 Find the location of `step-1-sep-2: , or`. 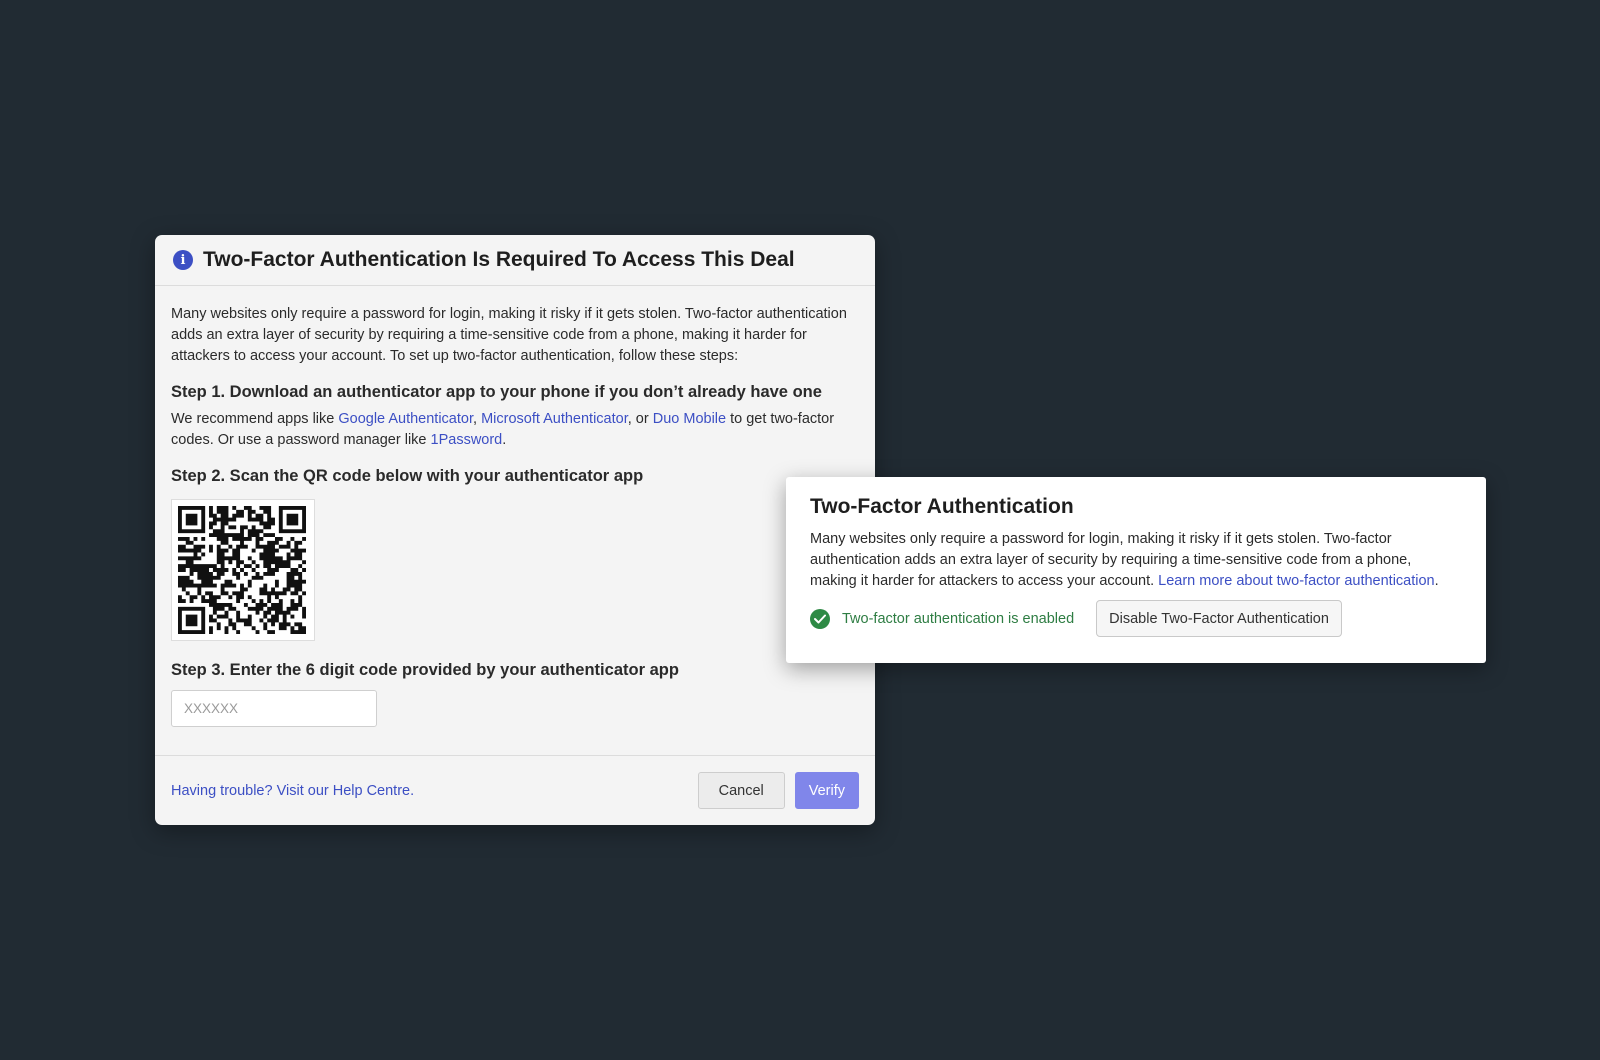

step-1-sep-2: , or is located at coordinates (640, 419).